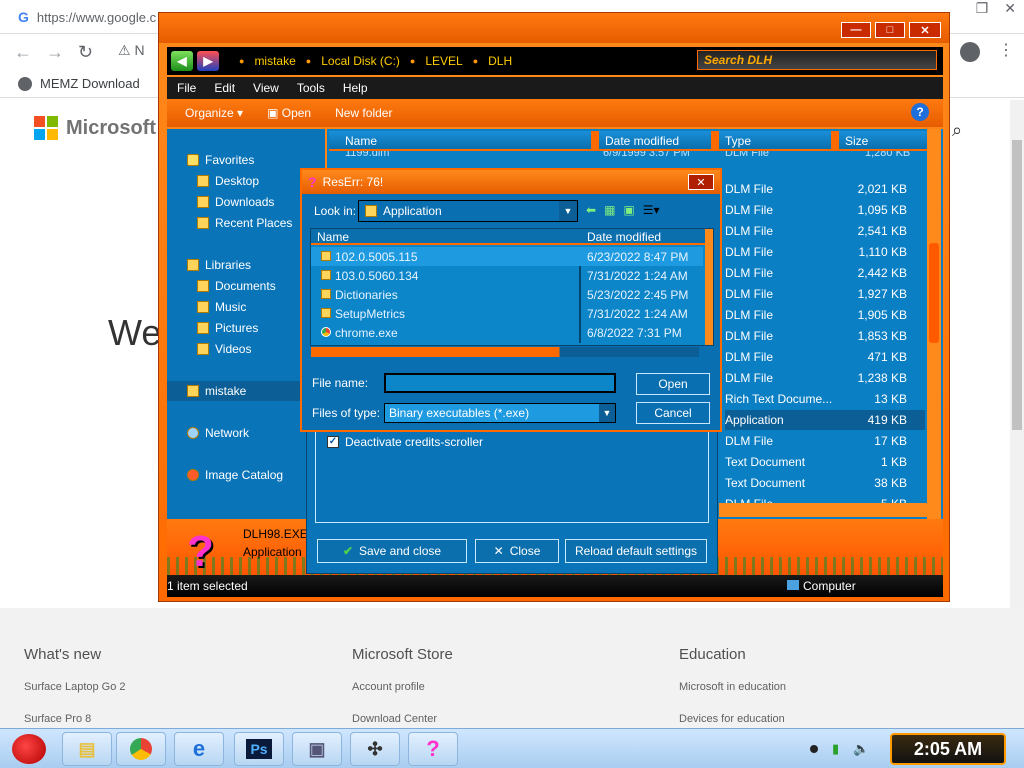  I want to click on column-header-type: Type, so click(738, 141).